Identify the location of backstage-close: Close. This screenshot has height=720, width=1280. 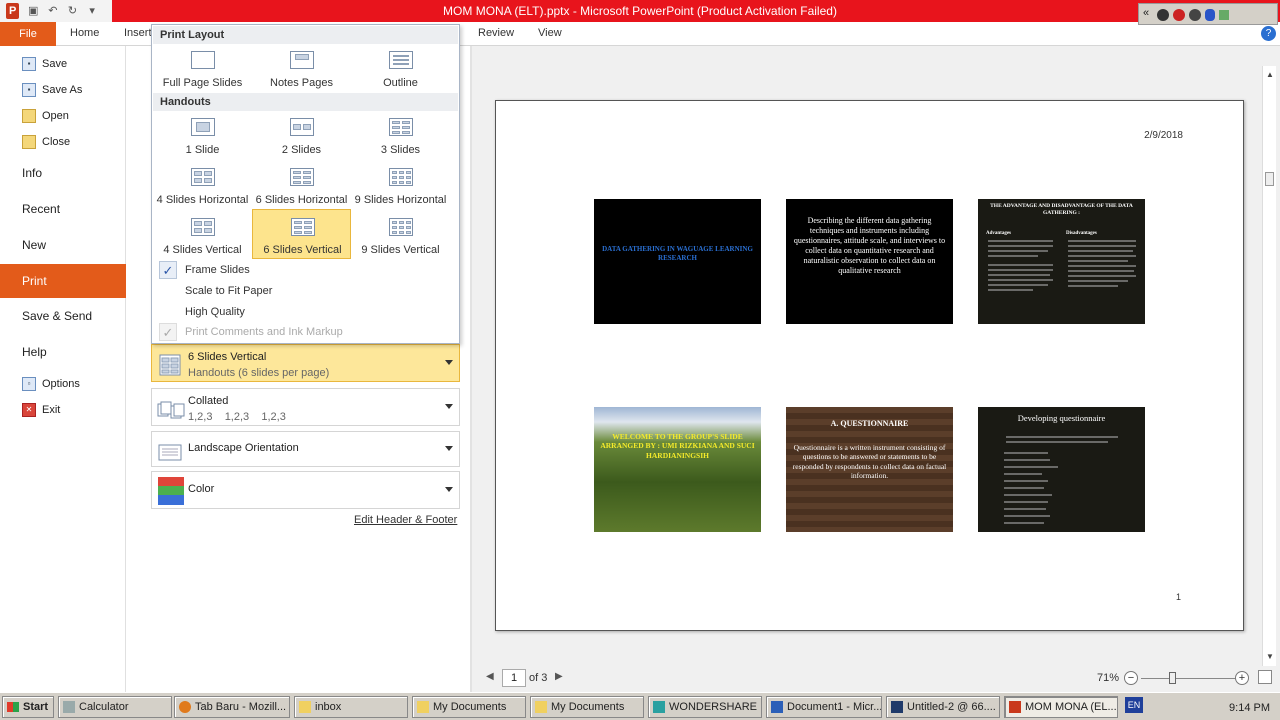
(63, 142).